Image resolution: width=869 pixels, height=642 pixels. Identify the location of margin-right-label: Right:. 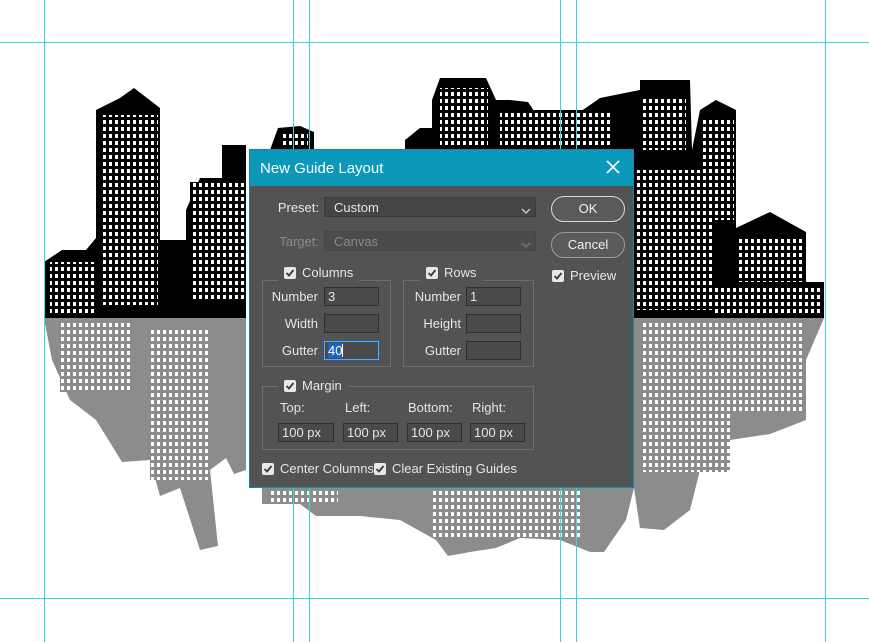
(489, 407).